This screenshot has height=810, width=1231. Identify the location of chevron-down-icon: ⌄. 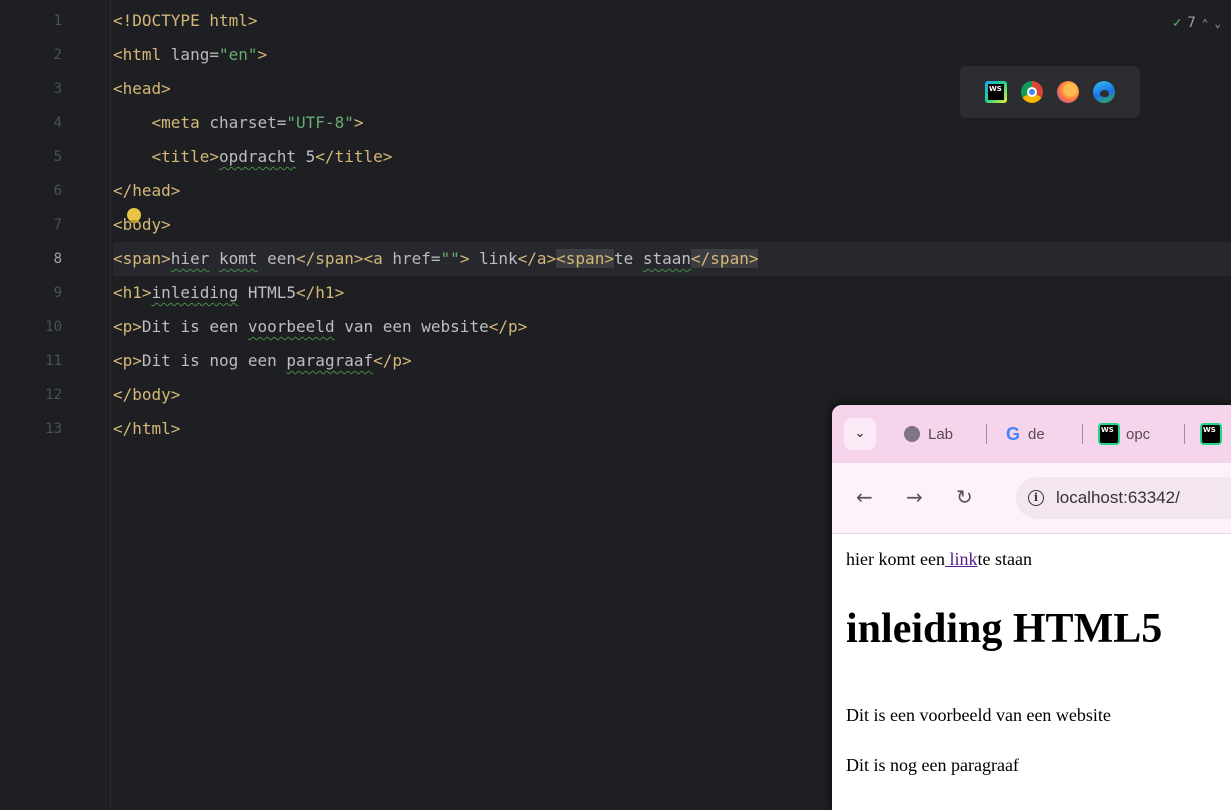
(1217, 23).